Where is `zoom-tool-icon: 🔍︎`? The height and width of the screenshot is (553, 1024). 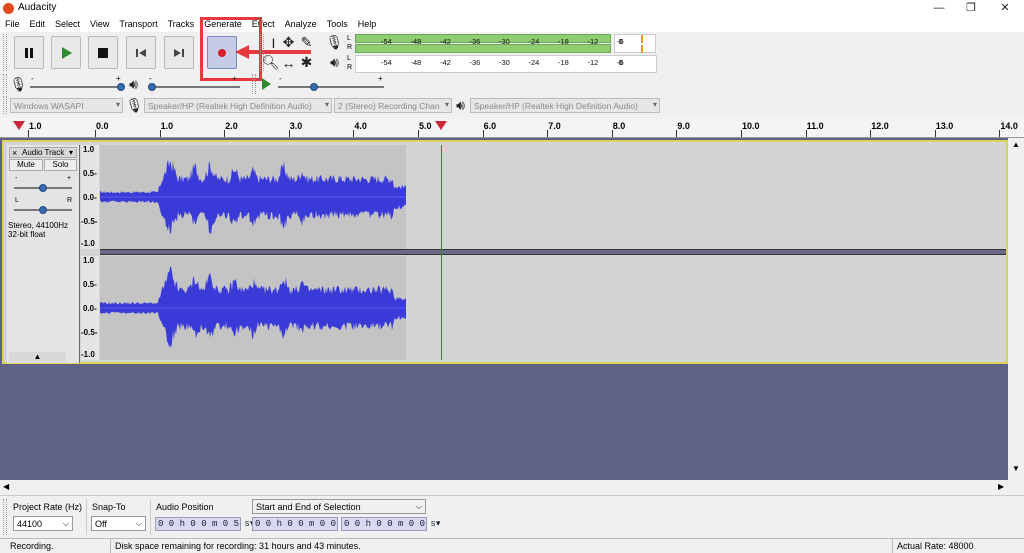 zoom-tool-icon: 🔍︎ is located at coordinates (271, 62).